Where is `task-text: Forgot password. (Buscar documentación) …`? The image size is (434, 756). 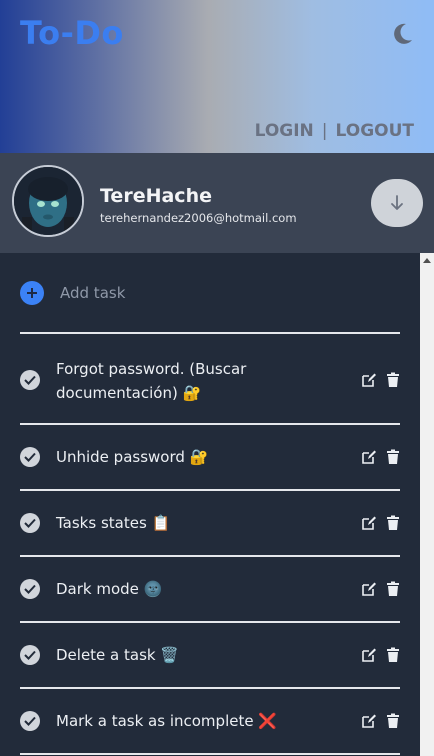
task-text: Forgot password. (Buscar documentación) … is located at coordinates (151, 381).